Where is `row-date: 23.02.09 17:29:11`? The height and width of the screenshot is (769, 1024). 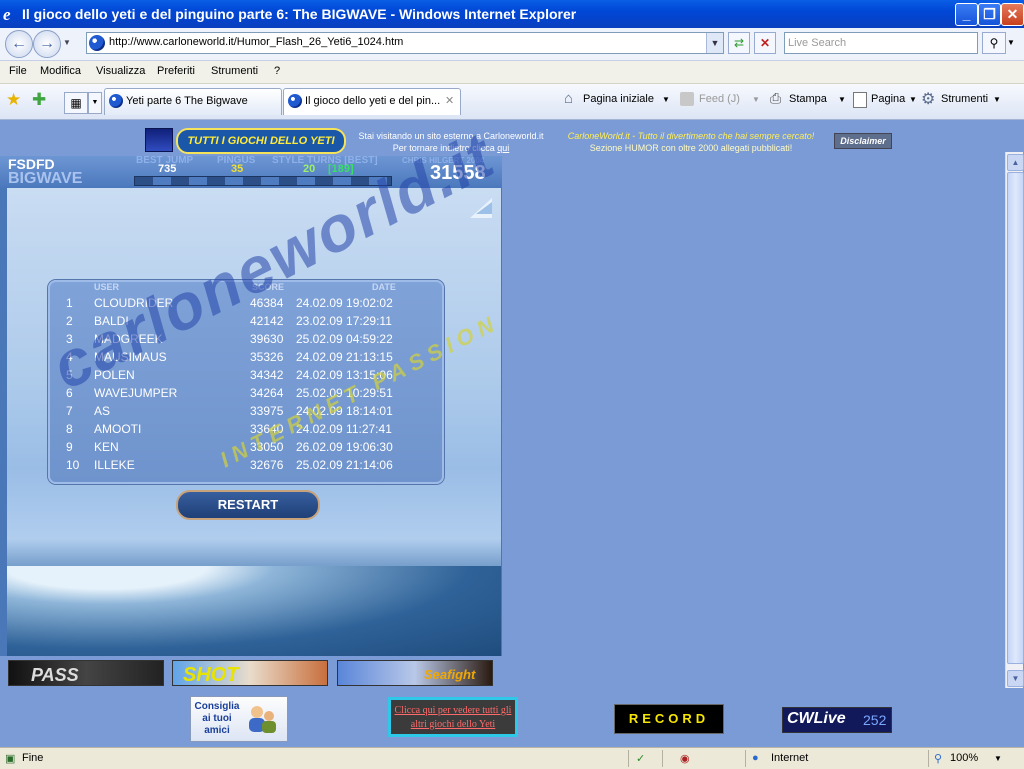 row-date: 23.02.09 17:29:11 is located at coordinates (344, 321).